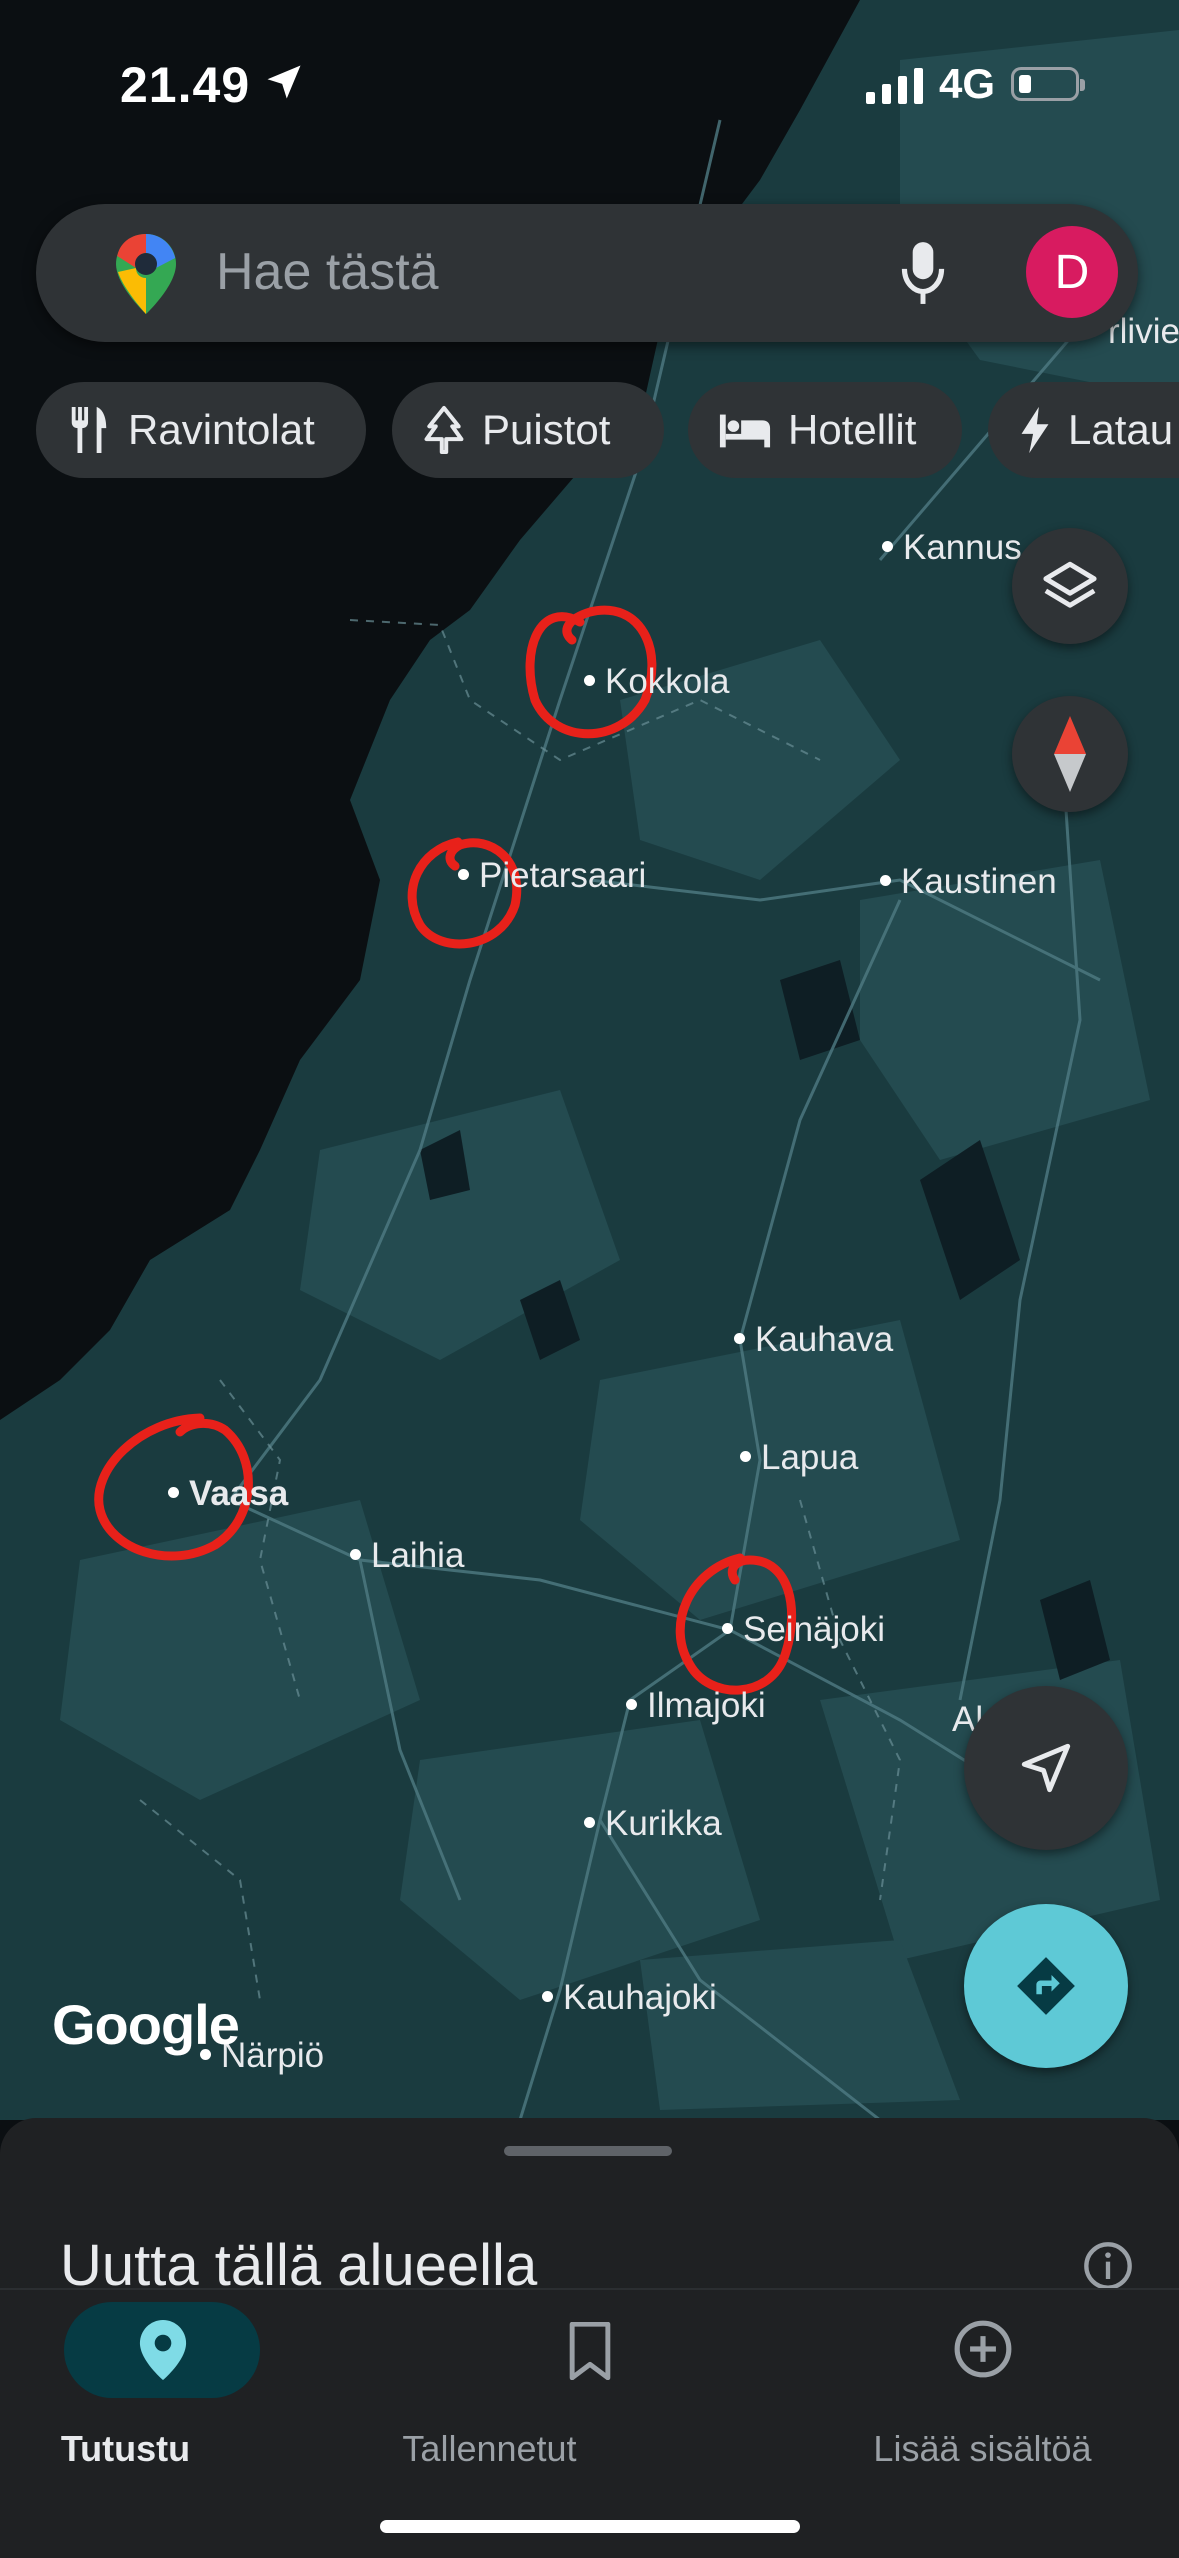  I want to click on map-label-kauhava: Kauhava, so click(813, 1340).